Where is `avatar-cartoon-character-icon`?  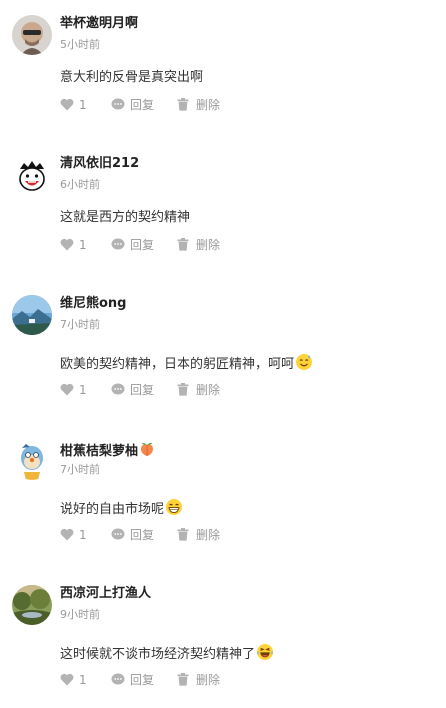
avatar-cartoon-character-icon is located at coordinates (32, 460).